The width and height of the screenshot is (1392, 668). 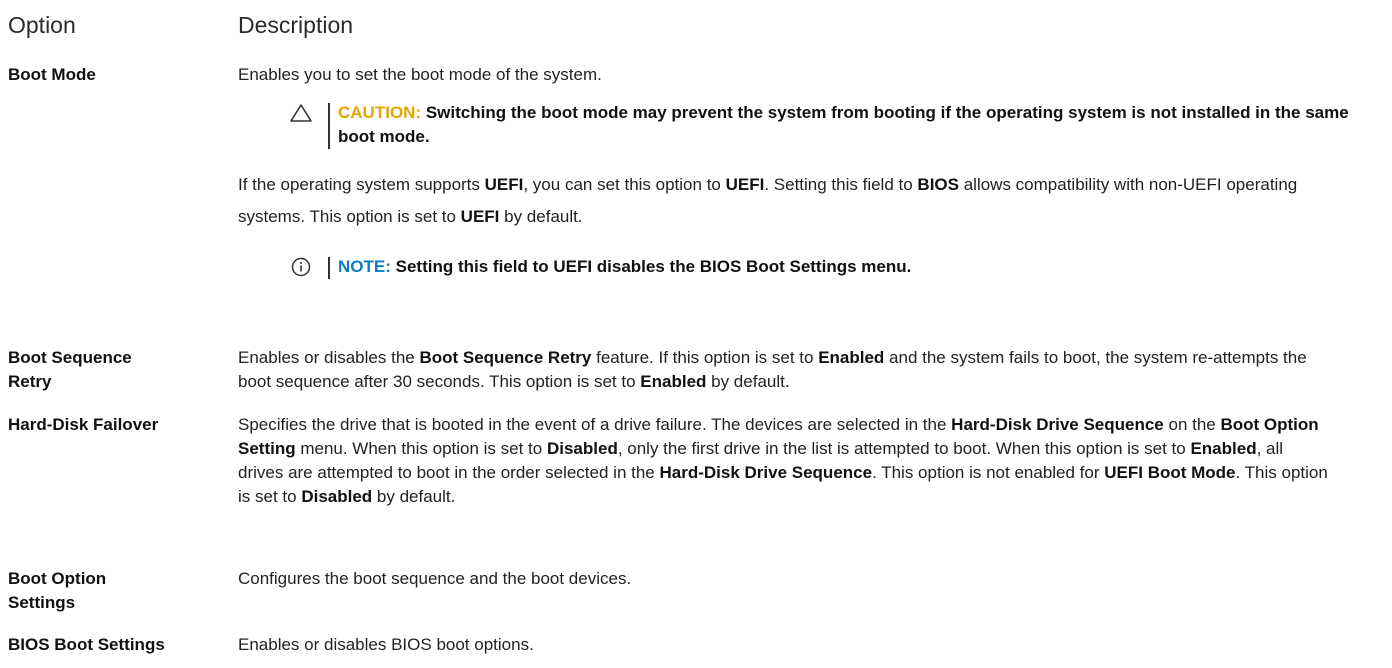 What do you see at coordinates (364, 266) in the screenshot?
I see `note-label: NOTE:` at bounding box center [364, 266].